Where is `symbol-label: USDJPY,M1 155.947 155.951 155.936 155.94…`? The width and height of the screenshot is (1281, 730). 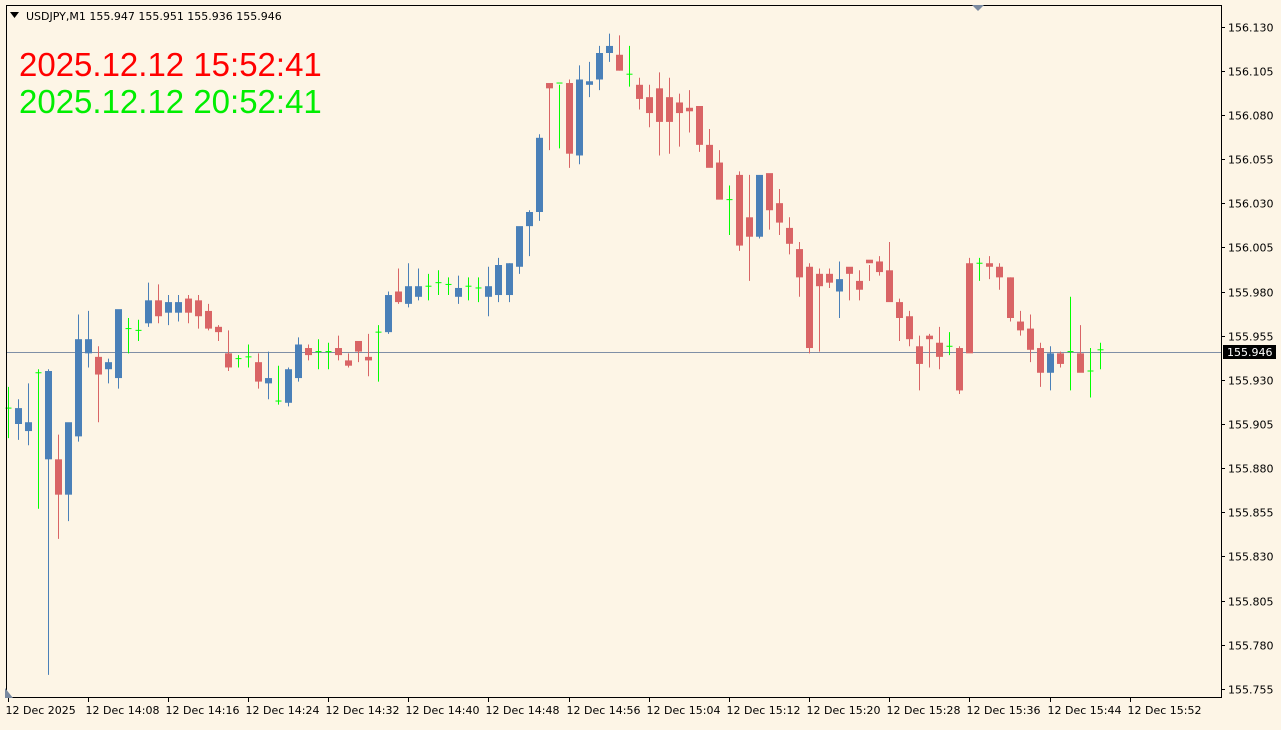 symbol-label: USDJPY,M1 155.947 155.951 155.936 155.94… is located at coordinates (154, 16).